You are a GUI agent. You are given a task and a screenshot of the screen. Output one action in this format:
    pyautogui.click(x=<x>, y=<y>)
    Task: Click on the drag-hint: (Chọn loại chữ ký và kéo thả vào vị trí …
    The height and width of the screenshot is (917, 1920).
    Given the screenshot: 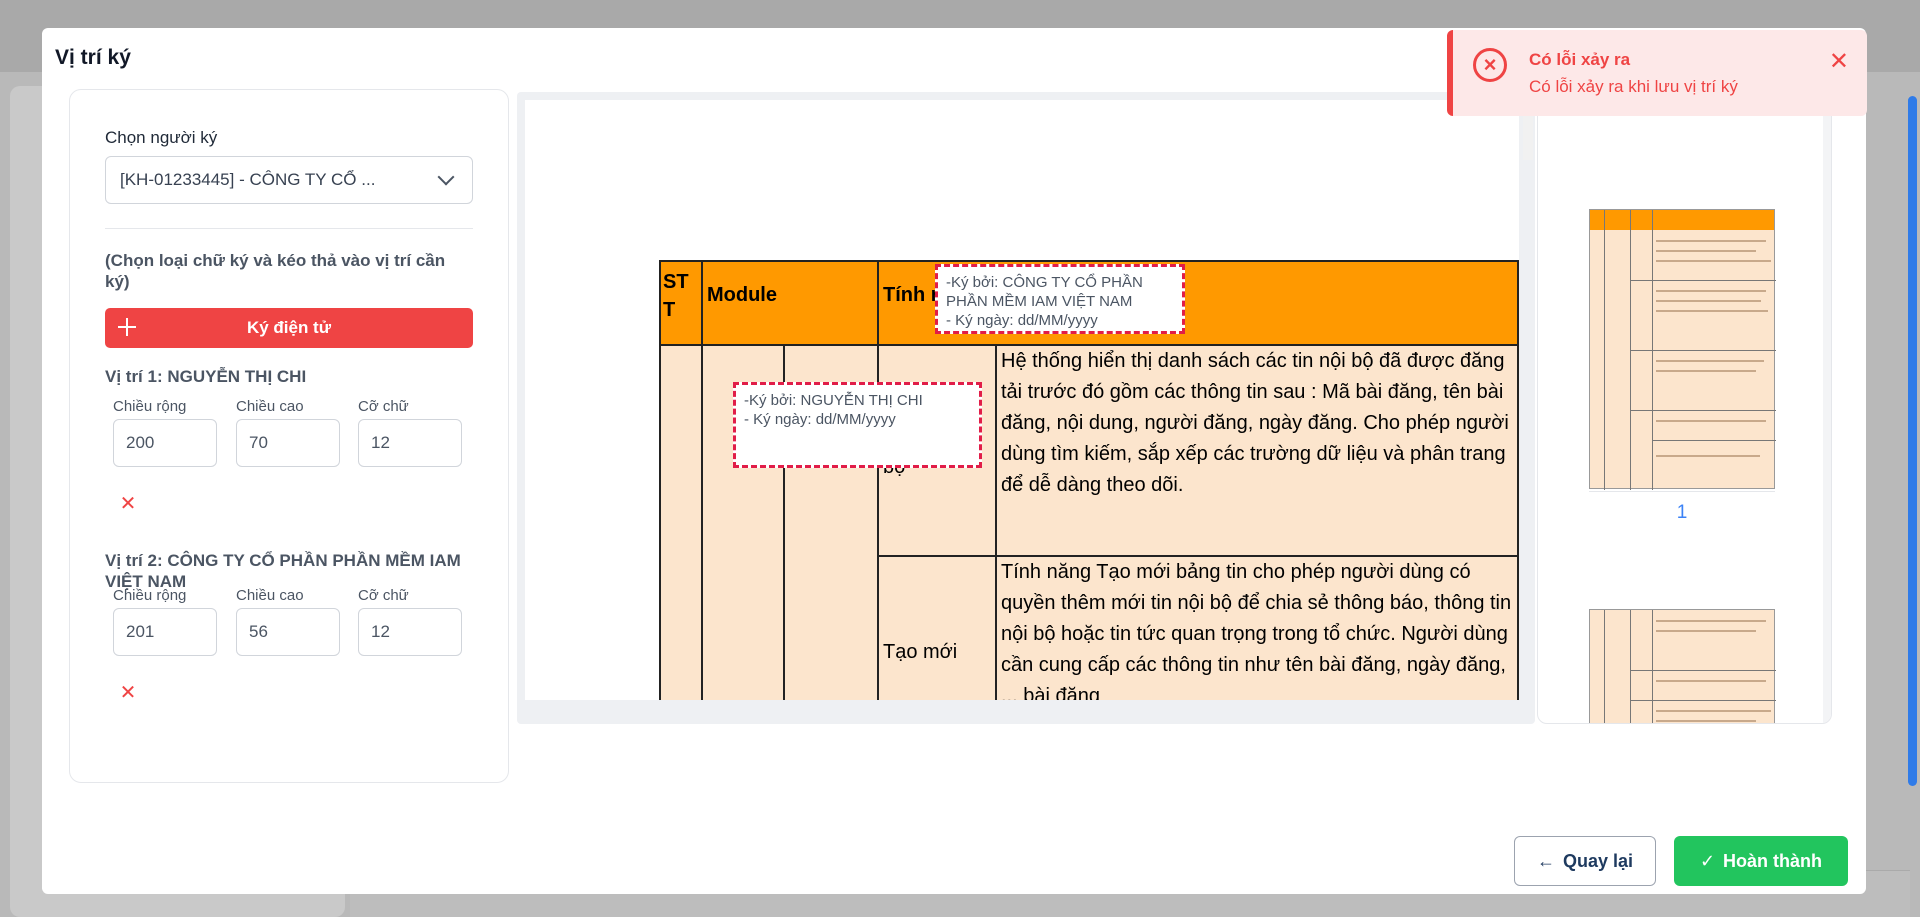 What is the action you would take?
    pyautogui.click(x=275, y=271)
    